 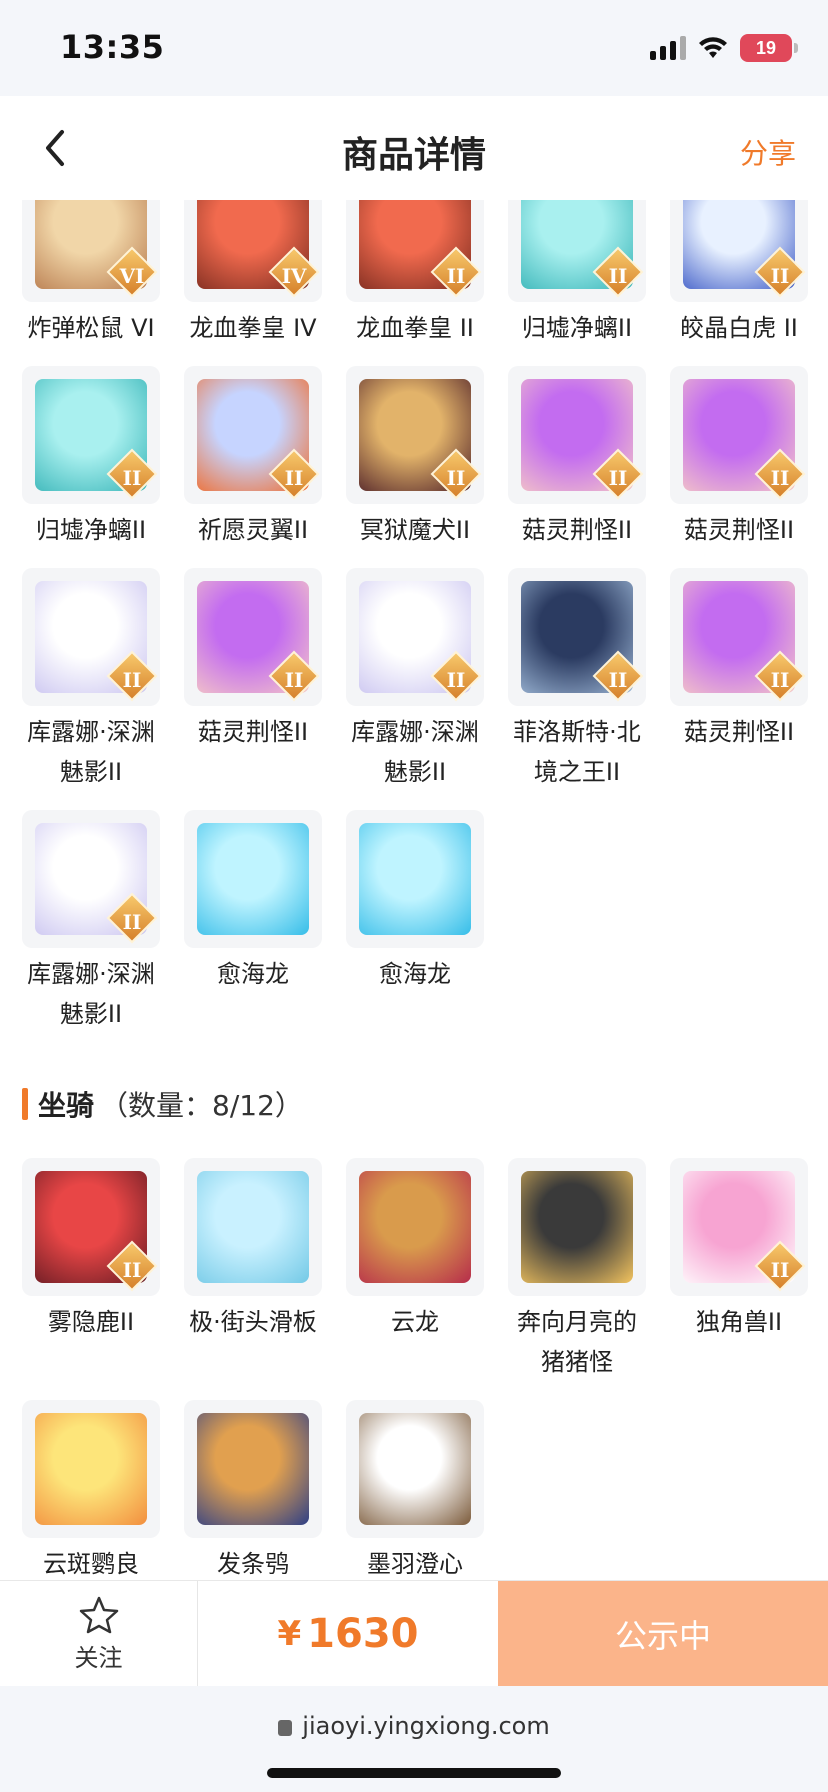 I want to click on battery-level: 19, so click(x=766, y=47).